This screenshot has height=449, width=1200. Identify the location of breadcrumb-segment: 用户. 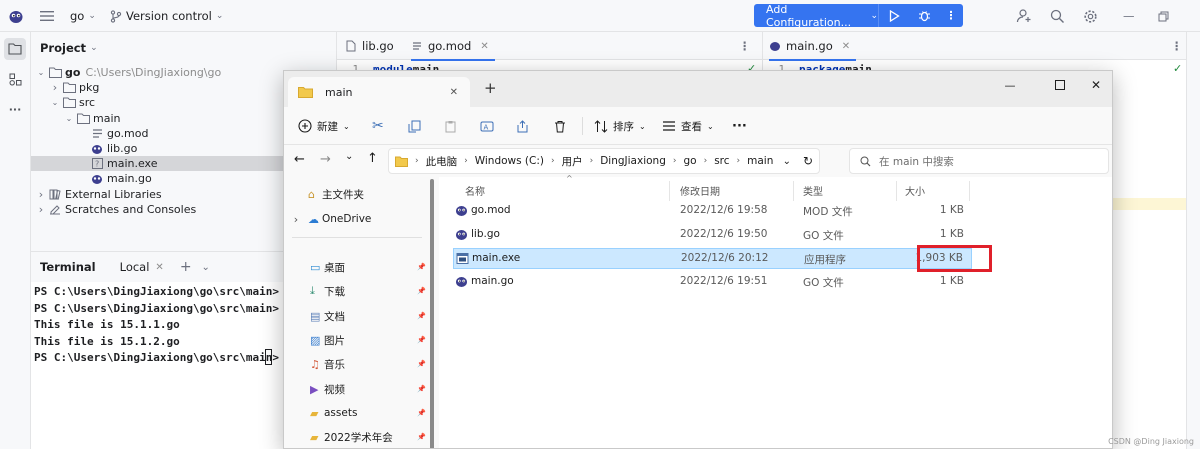
(572, 161).